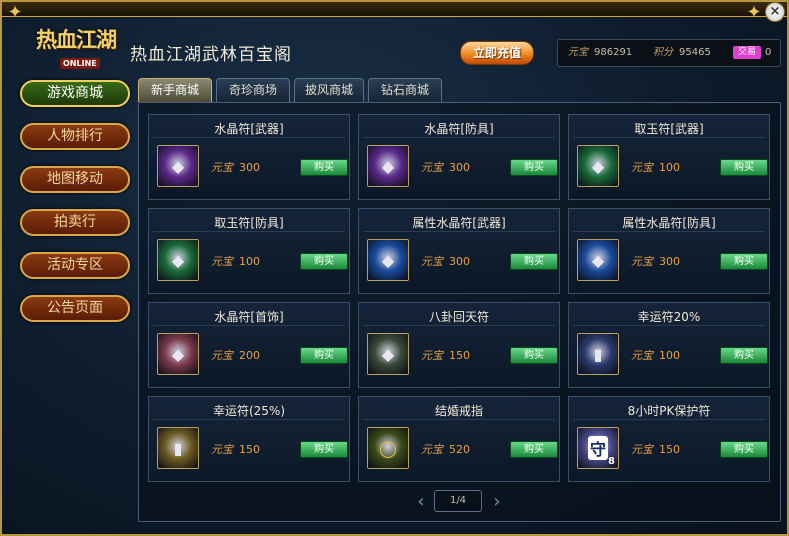 The image size is (789, 536). I want to click on product-name: 取玉符[武器], so click(669, 129).